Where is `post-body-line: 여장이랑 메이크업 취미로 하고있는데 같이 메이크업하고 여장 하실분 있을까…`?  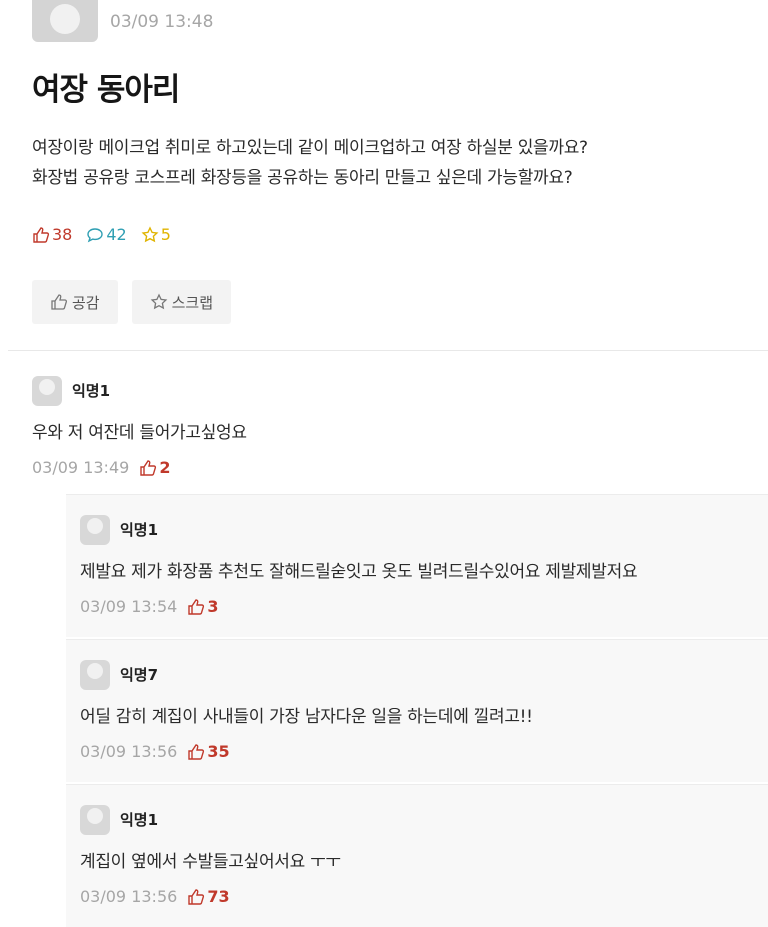
post-body-line: 여장이랑 메이크업 취미로 하고있는데 같이 메이크업하고 여장 하실분 있을까… is located at coordinates (310, 148).